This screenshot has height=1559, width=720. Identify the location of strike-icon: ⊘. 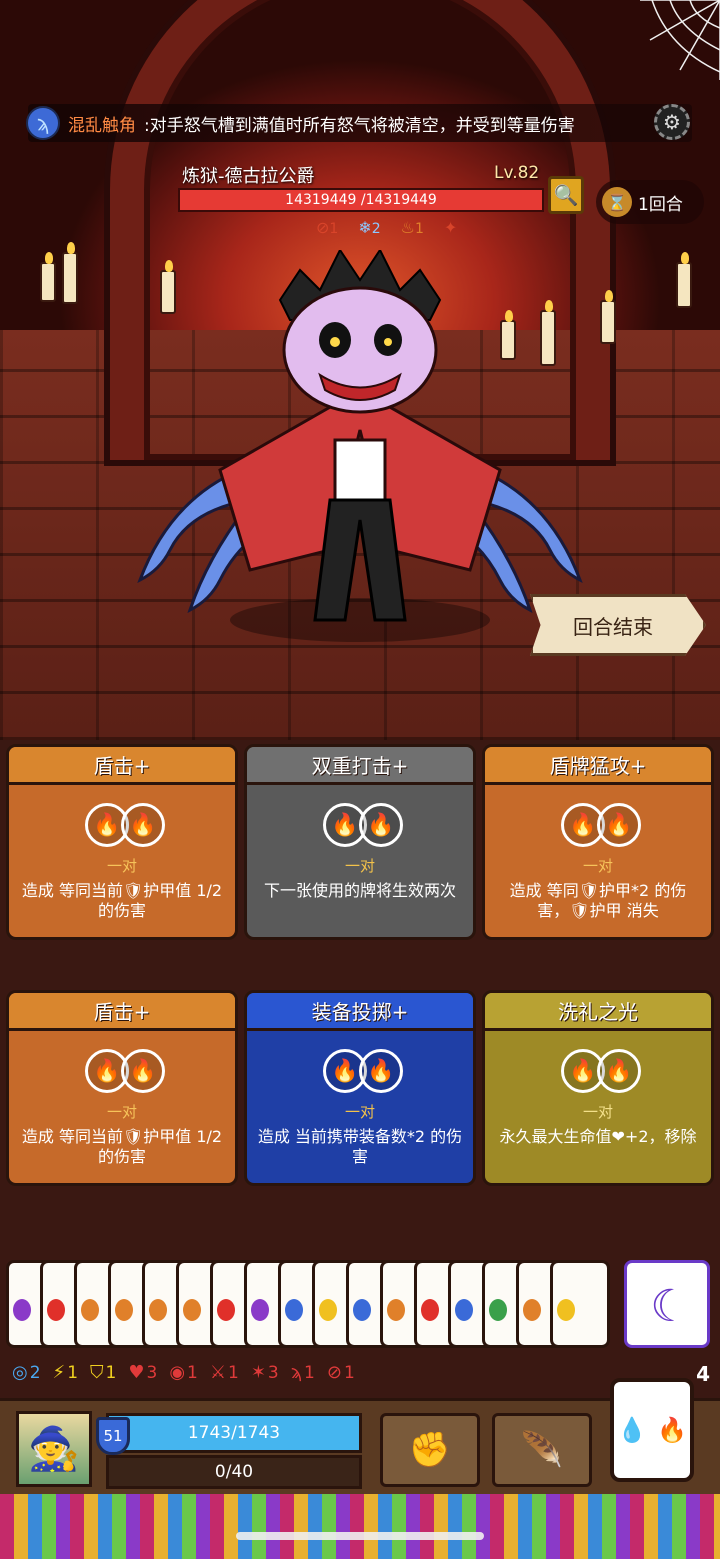
(334, 1372).